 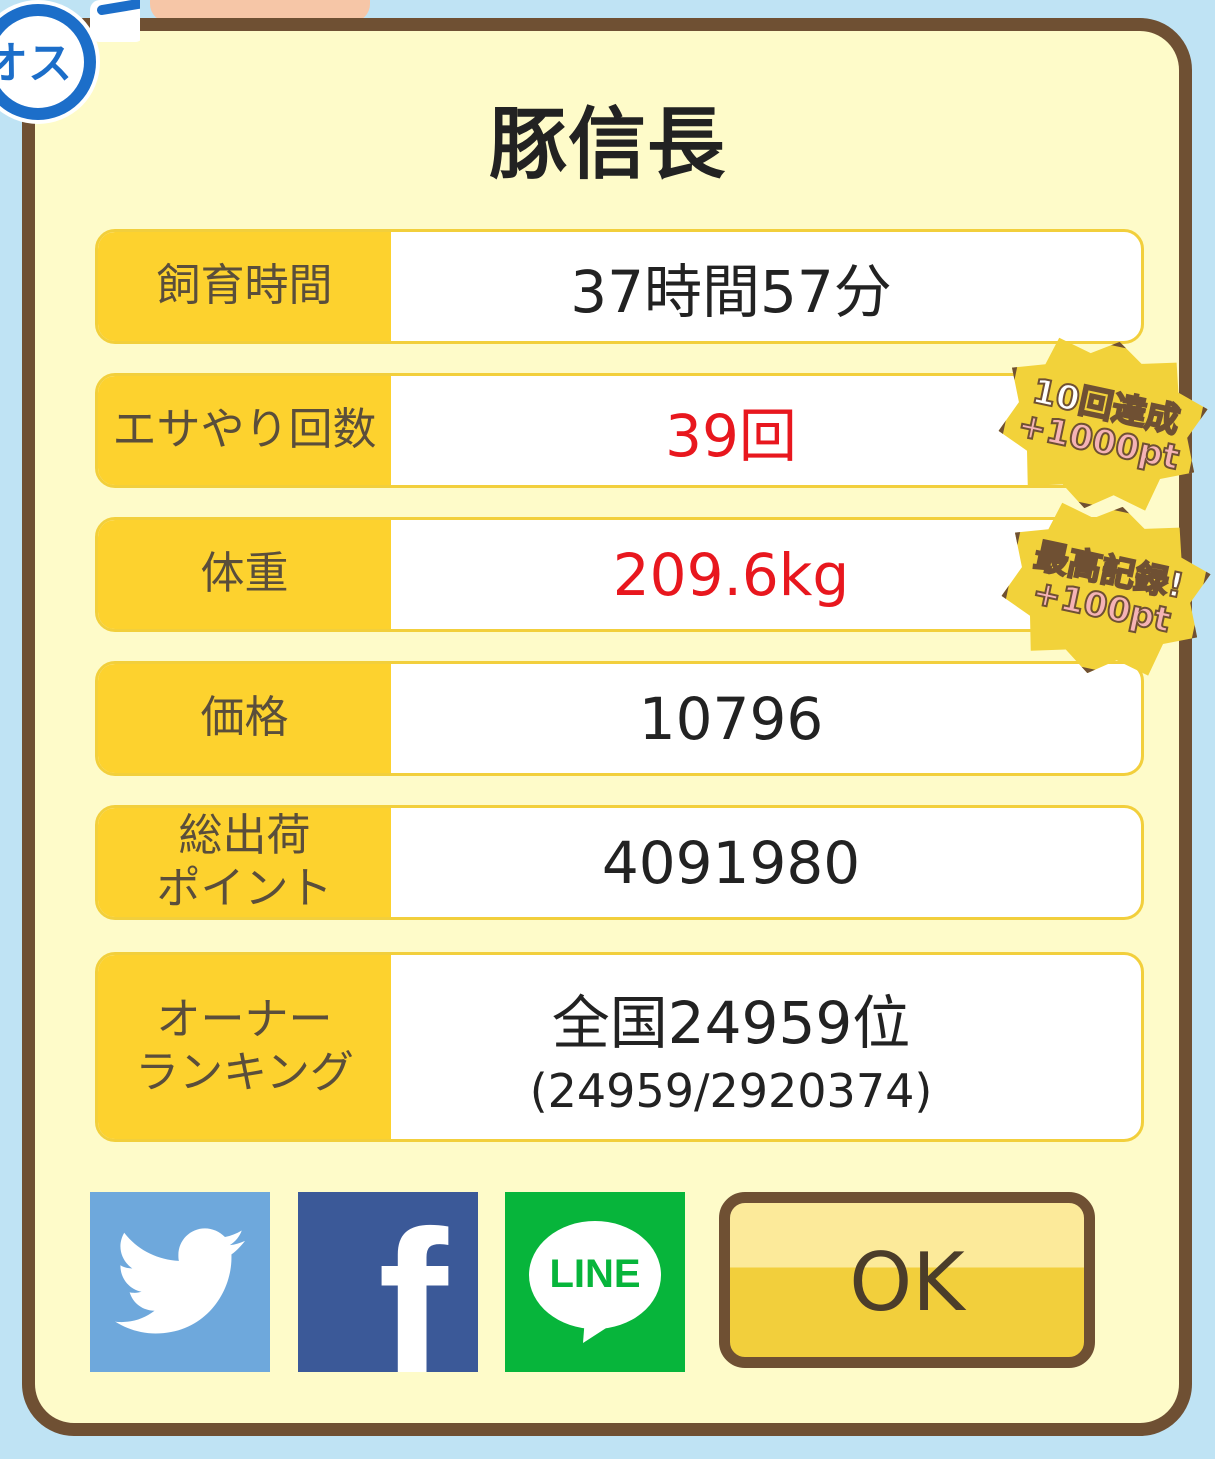 I want to click on ranking-detail: (24959/2920374), so click(x=731, y=1091).